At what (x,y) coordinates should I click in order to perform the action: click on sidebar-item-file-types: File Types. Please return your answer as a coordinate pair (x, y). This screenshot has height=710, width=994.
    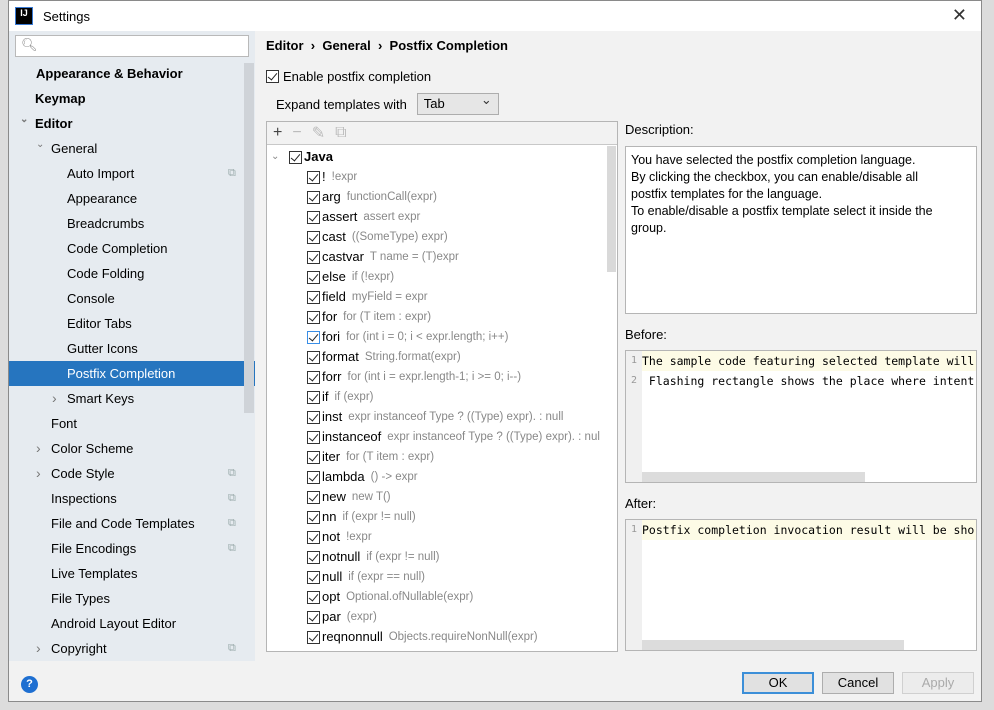
    Looking at the image, I should click on (132, 598).